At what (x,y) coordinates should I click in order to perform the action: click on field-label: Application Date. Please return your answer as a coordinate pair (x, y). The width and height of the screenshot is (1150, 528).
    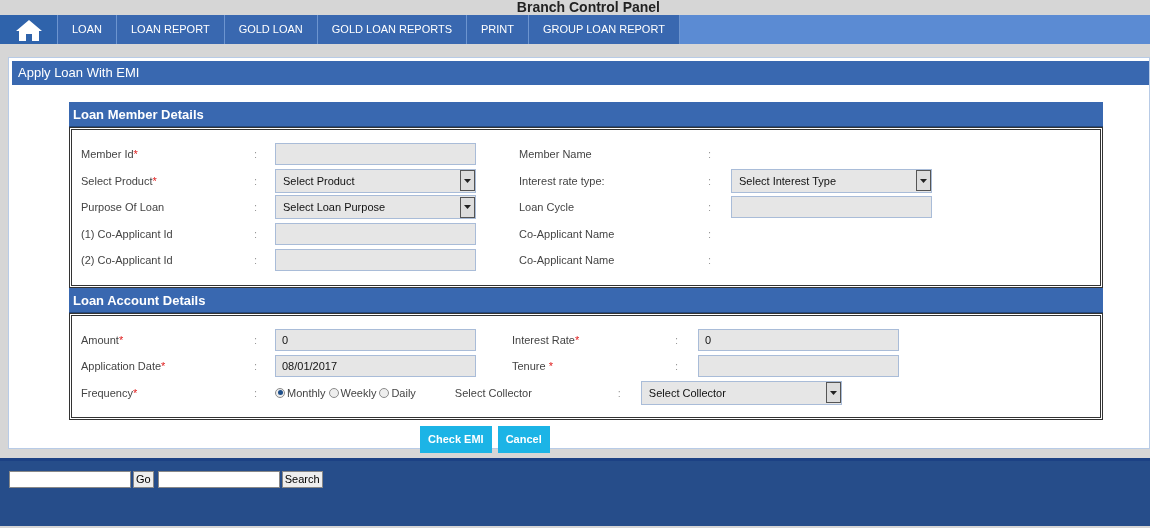
    Looking at the image, I should click on (121, 366).